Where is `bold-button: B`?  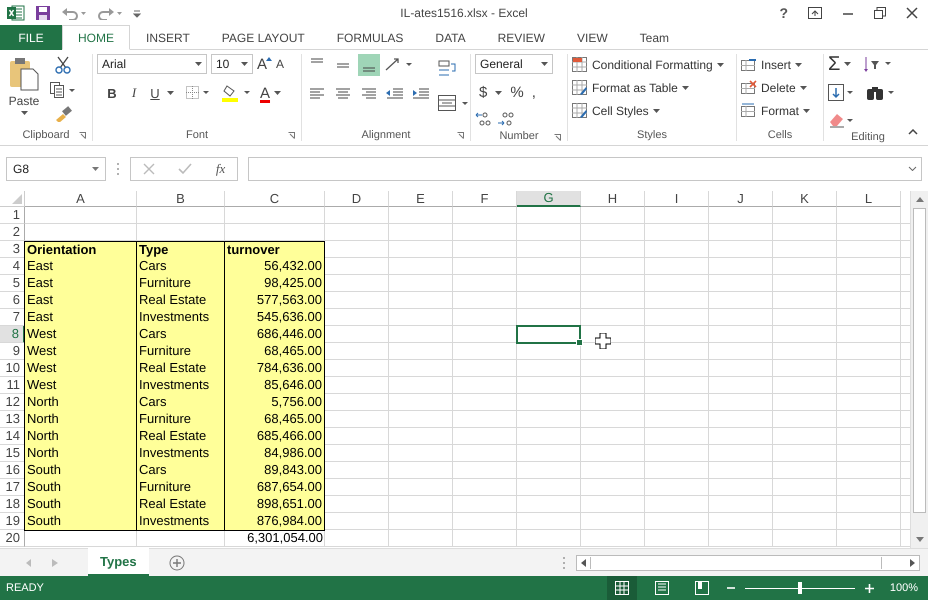
bold-button: B is located at coordinates (112, 93).